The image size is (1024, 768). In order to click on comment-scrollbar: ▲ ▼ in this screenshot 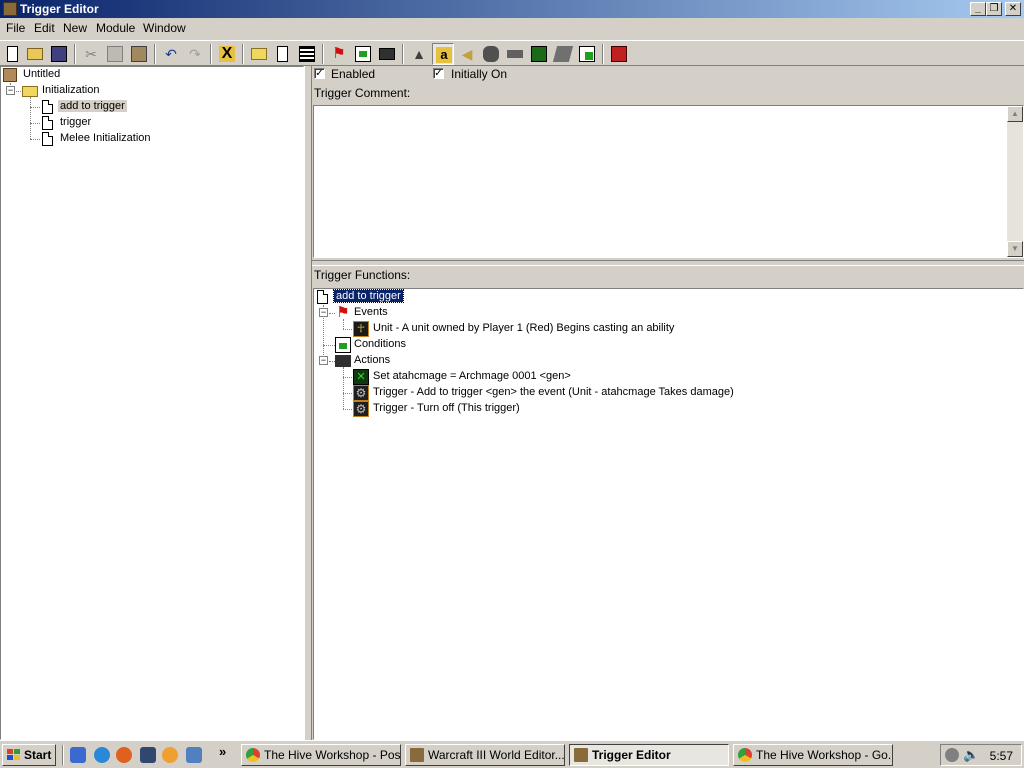, I will do `click(1015, 181)`.